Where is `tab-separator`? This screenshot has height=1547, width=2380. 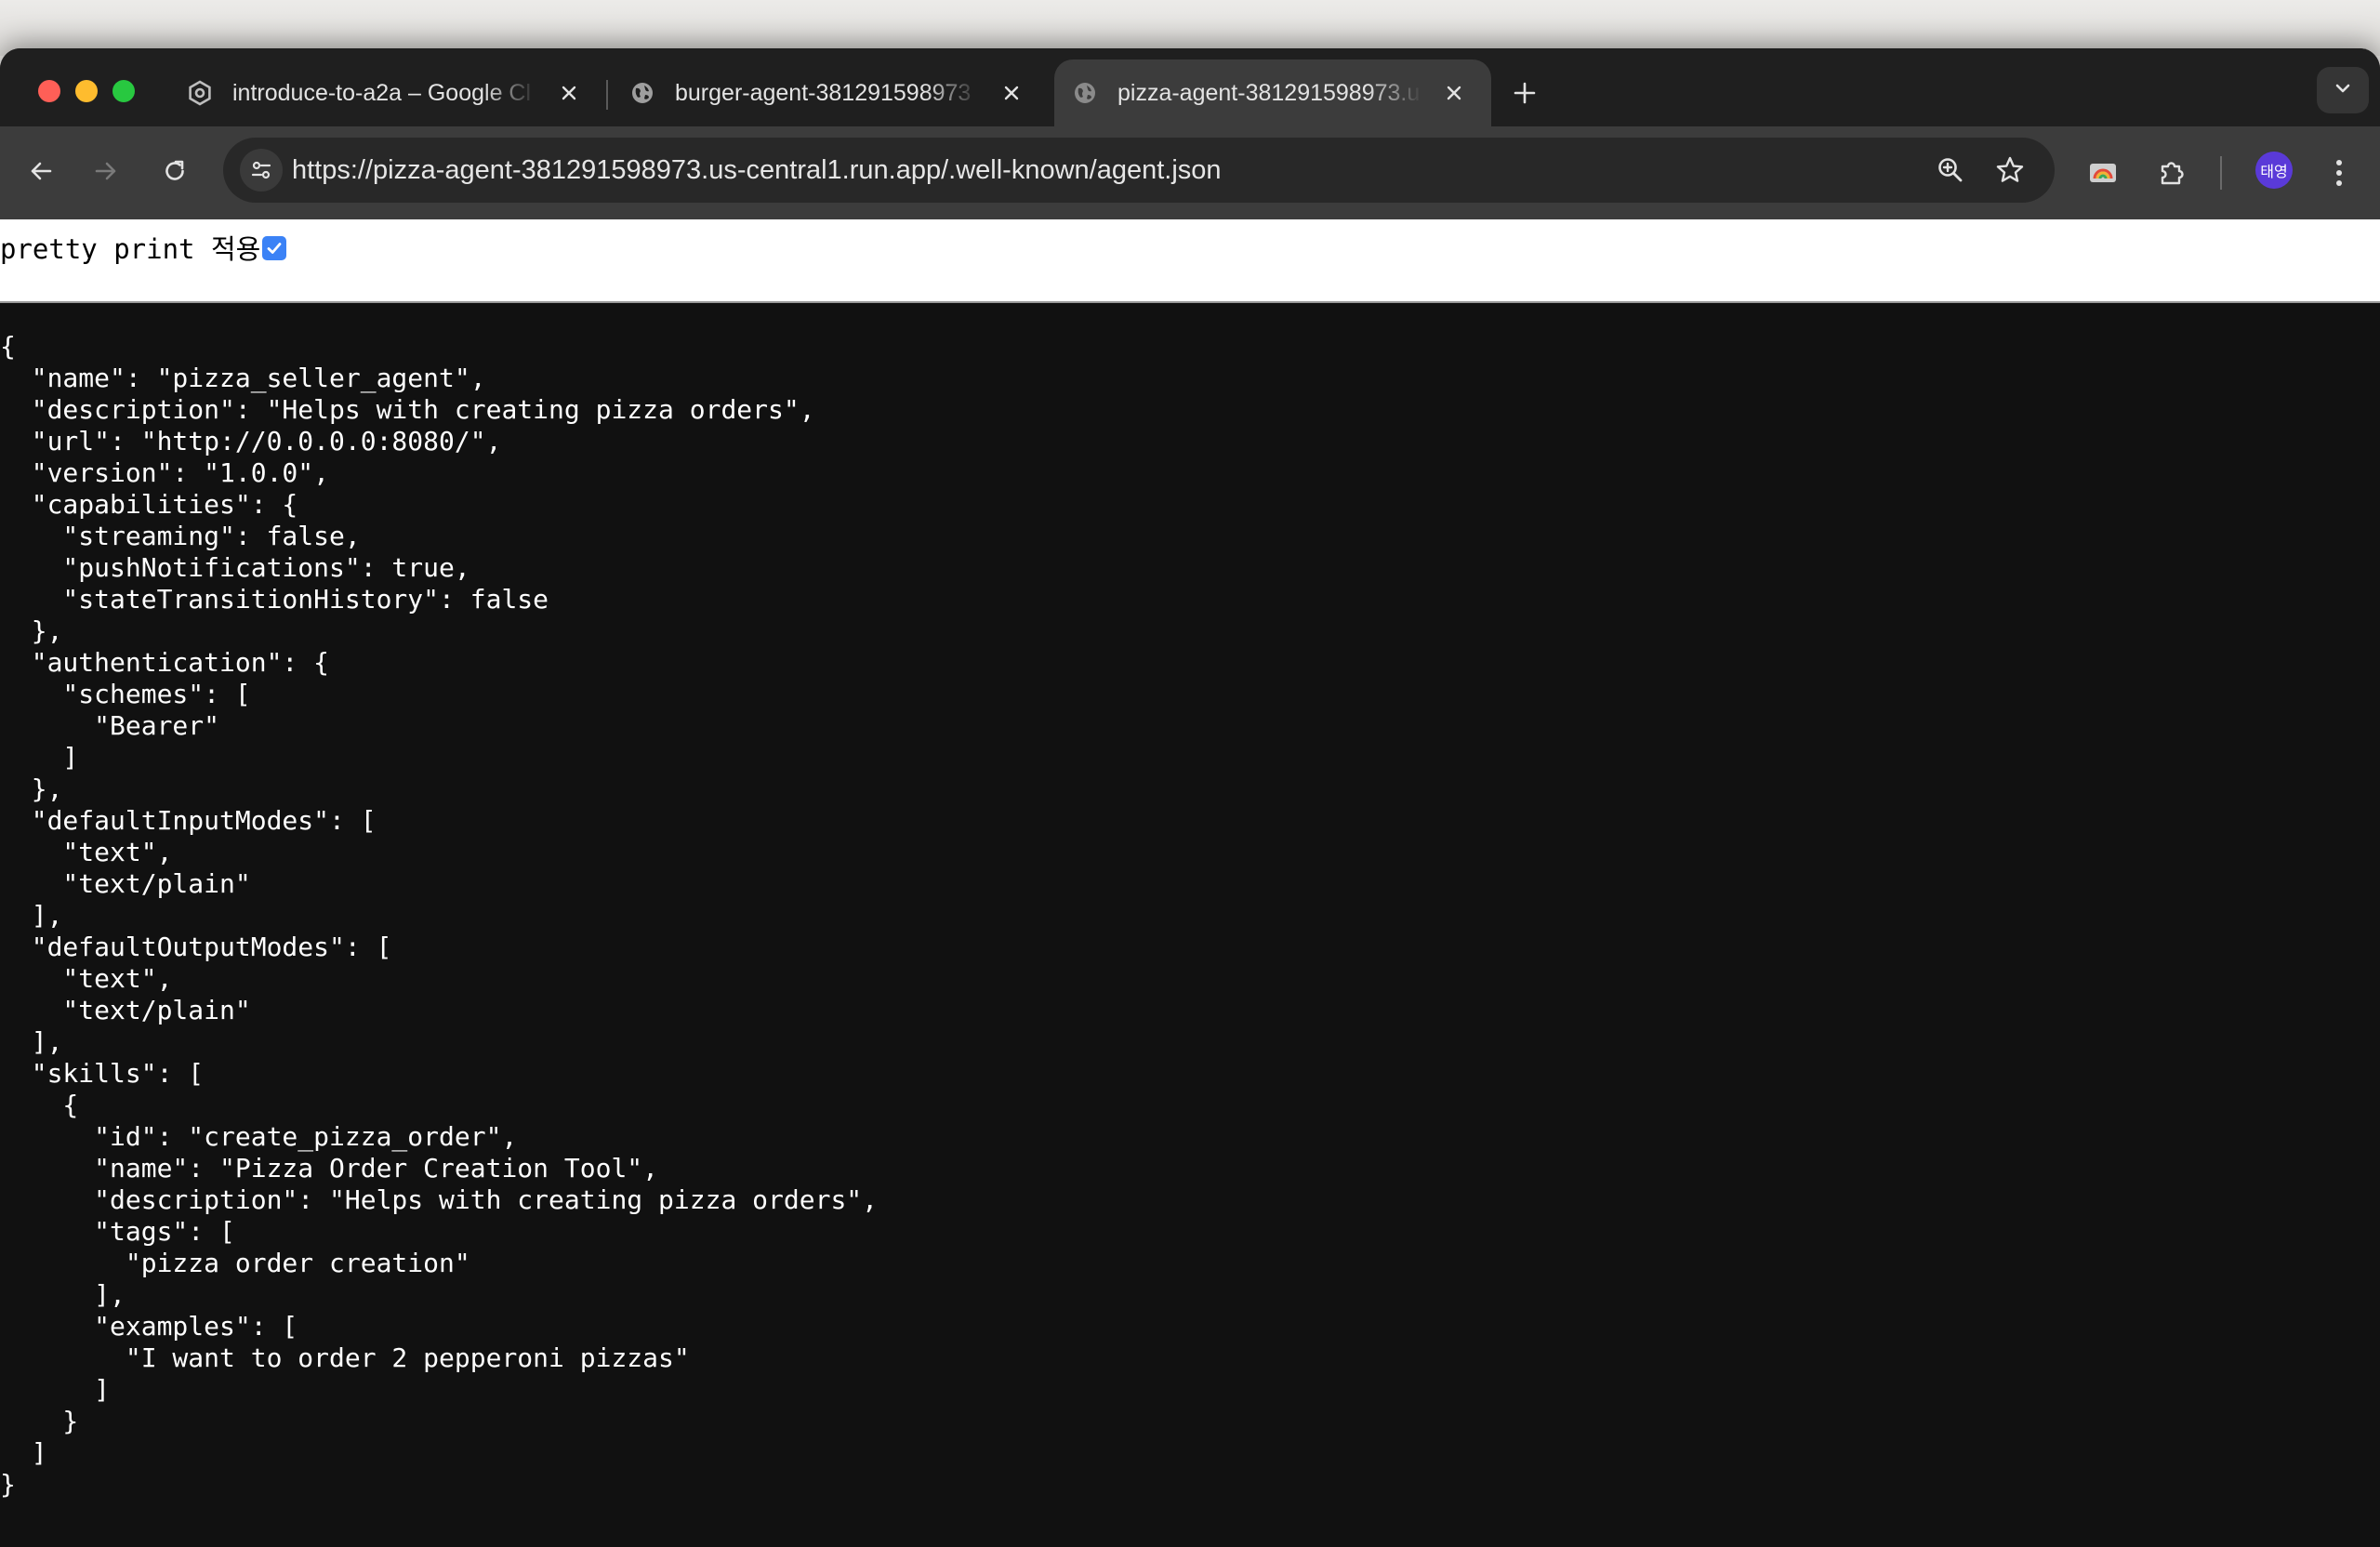
tab-separator is located at coordinates (607, 95).